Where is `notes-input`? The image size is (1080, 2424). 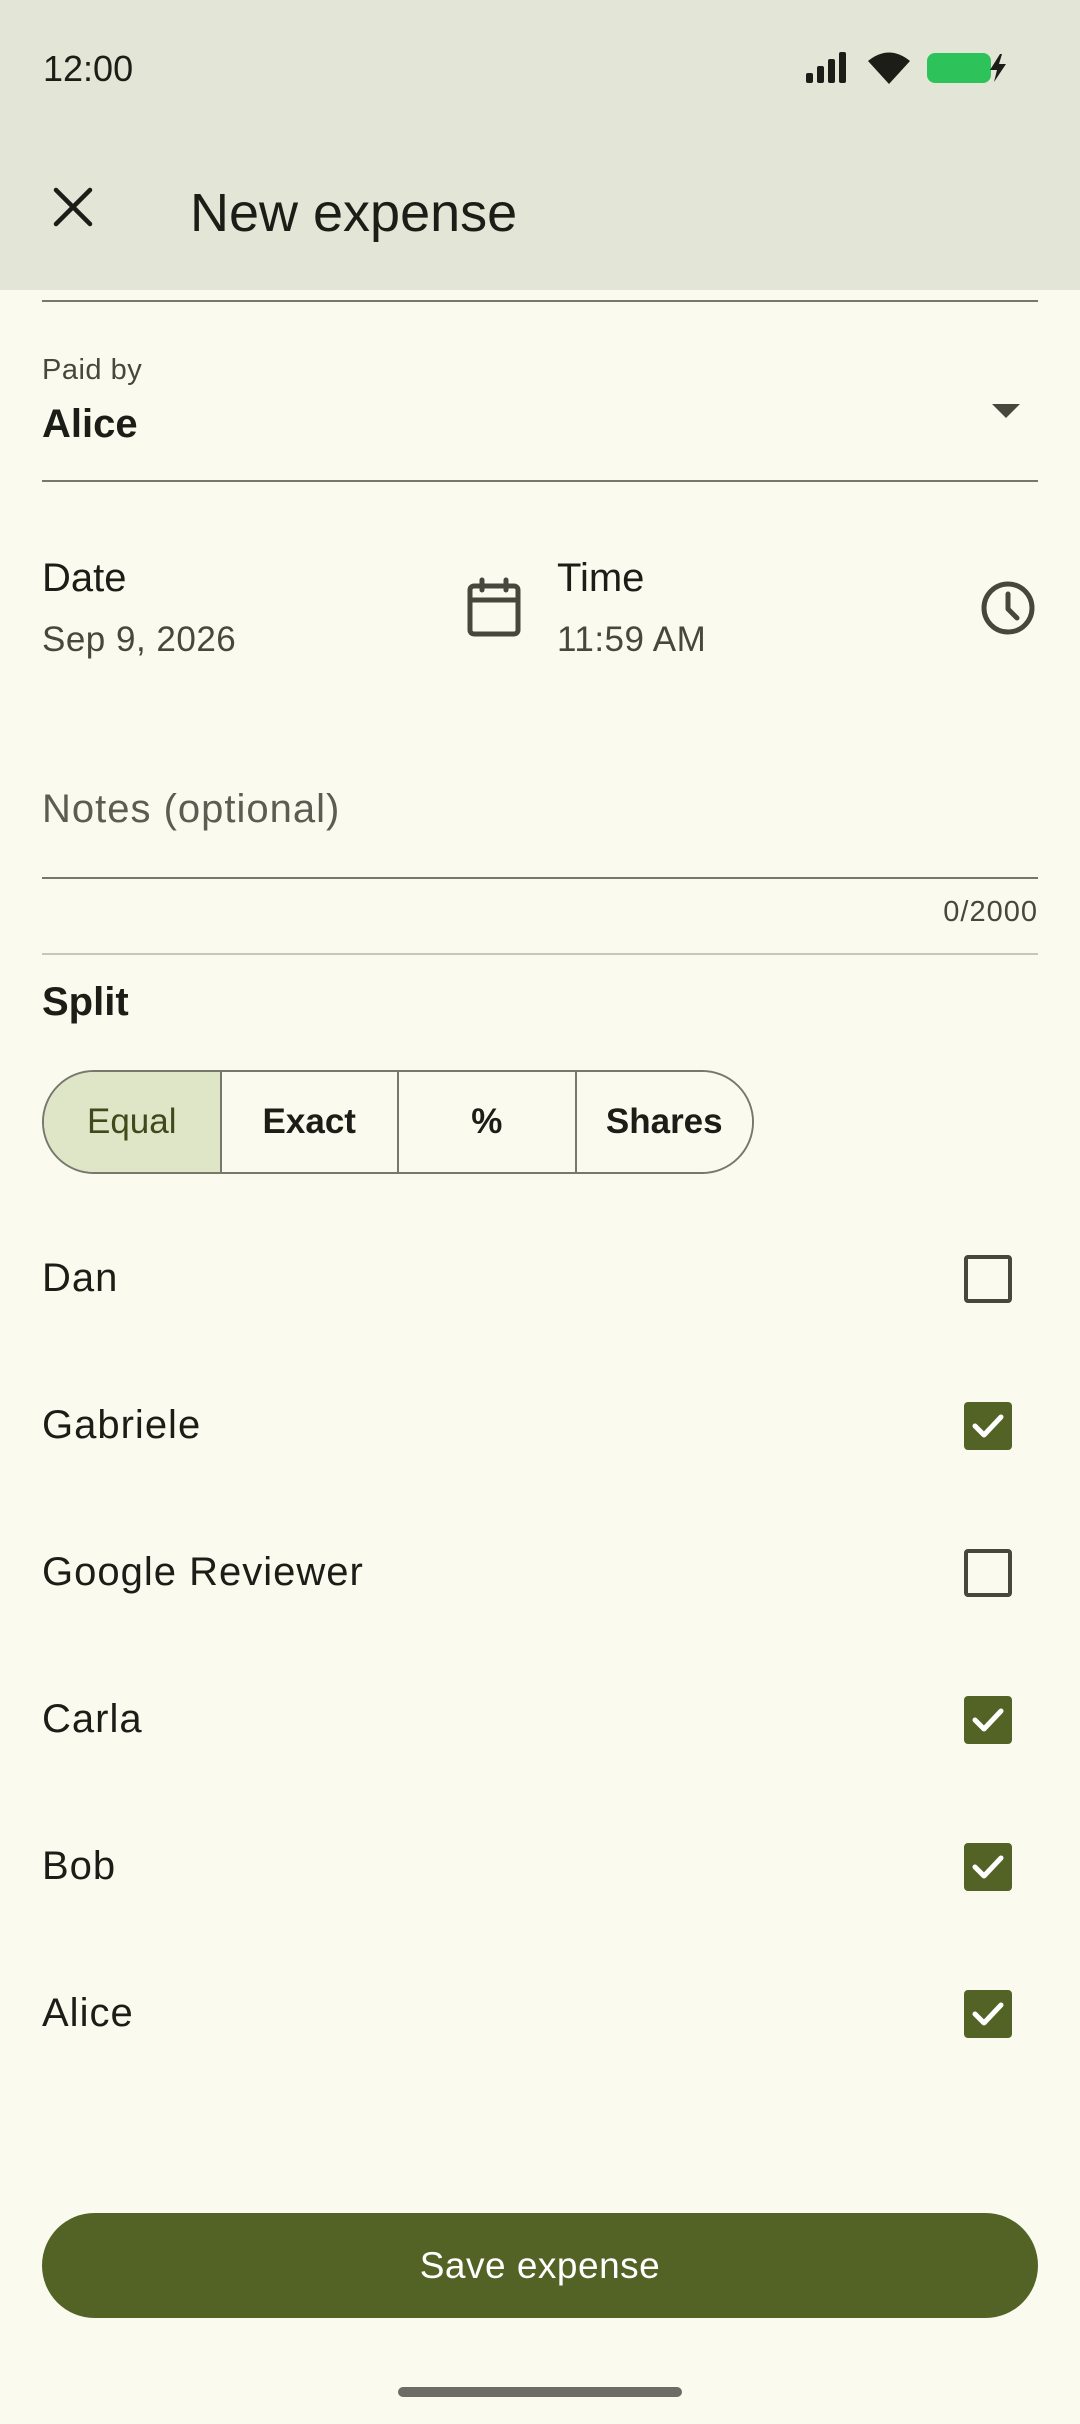 notes-input is located at coordinates (540, 819).